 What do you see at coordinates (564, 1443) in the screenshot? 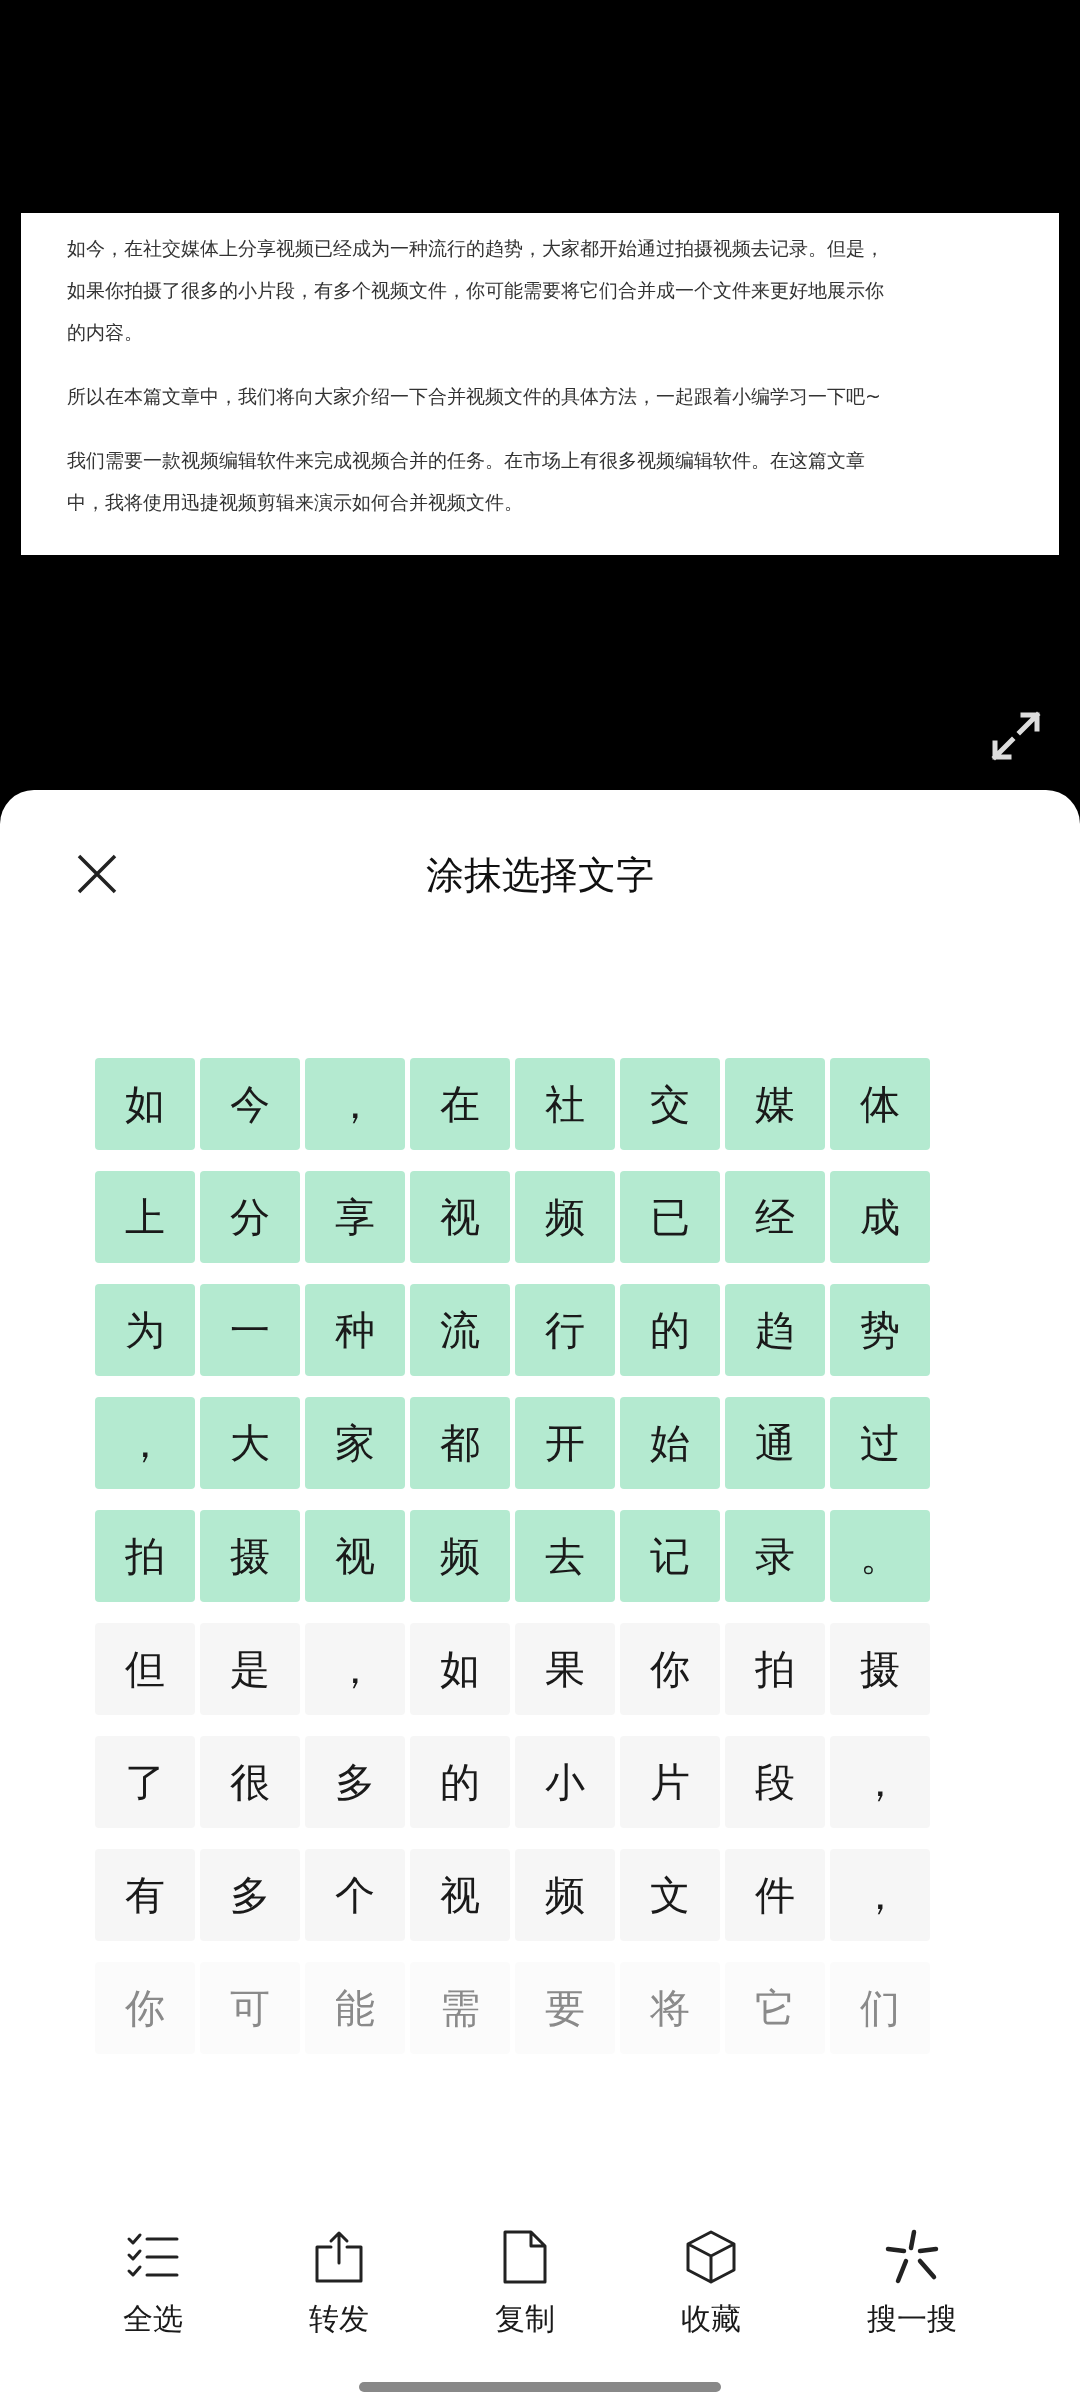
I see `character-tile: 开` at bounding box center [564, 1443].